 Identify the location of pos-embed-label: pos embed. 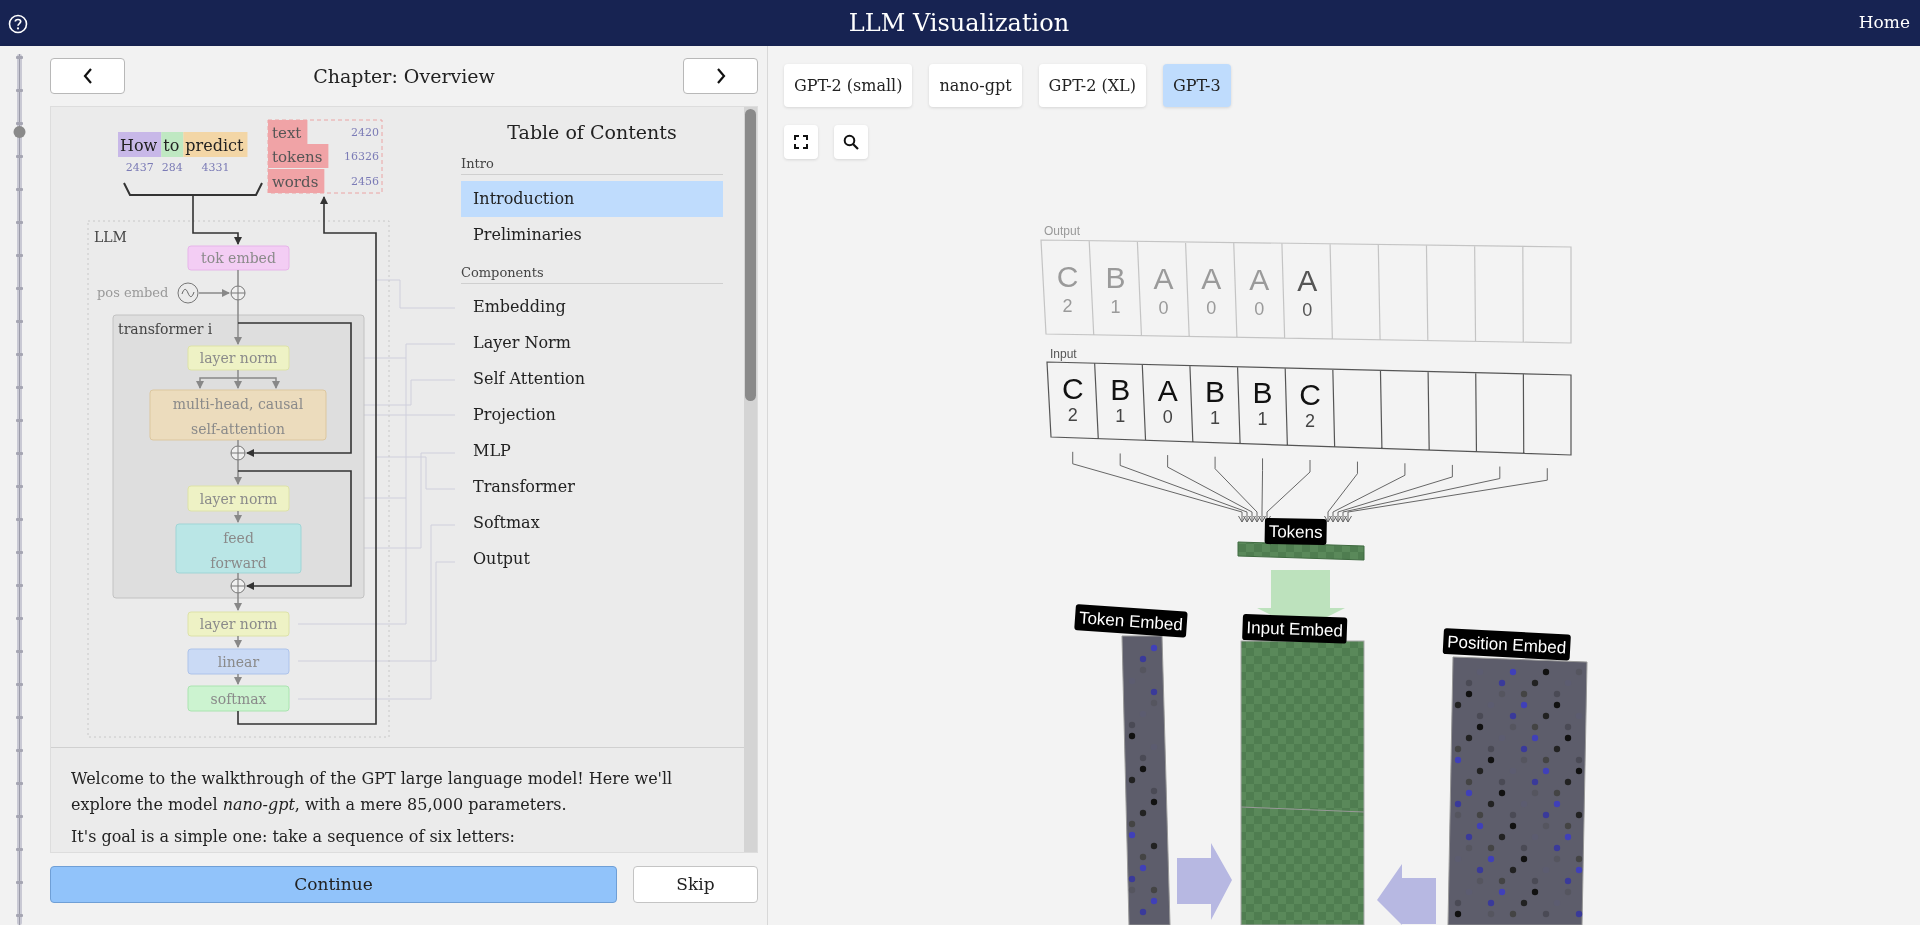
(133, 292).